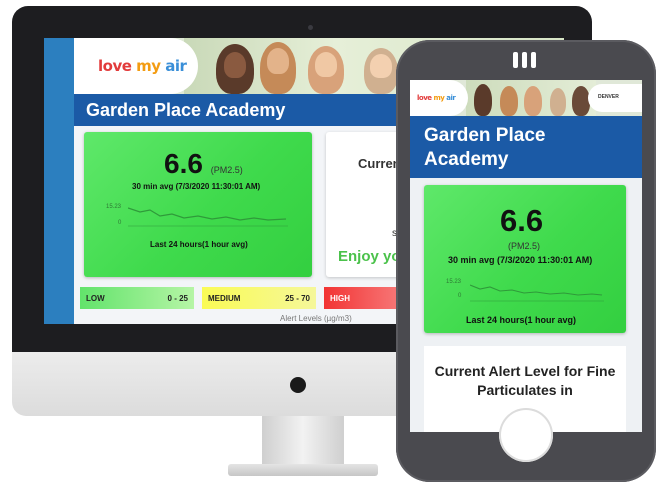 The image size is (662, 485). I want to click on phone-header-banner: love my air DENVER, so click(526, 98).